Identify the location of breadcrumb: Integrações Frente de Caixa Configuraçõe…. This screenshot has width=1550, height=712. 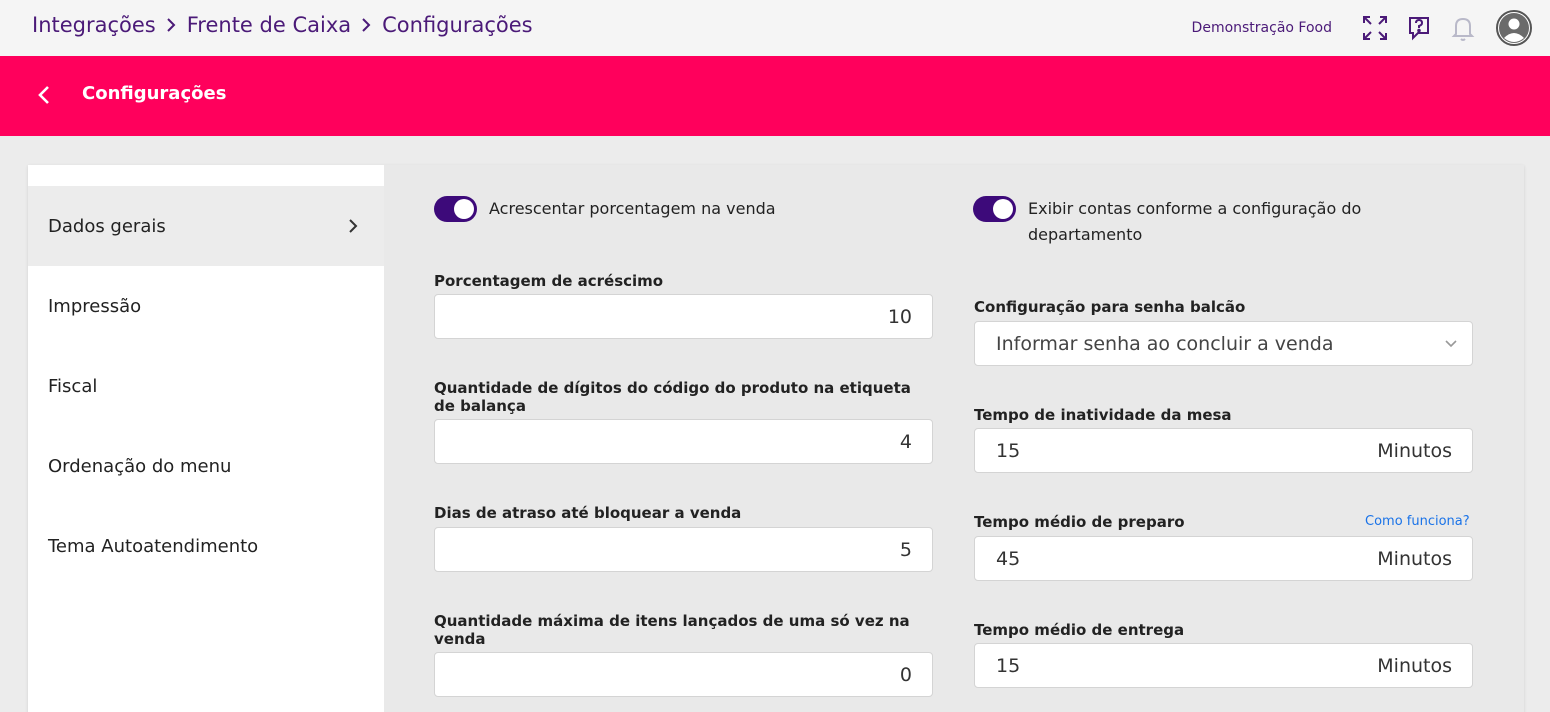
(282, 25).